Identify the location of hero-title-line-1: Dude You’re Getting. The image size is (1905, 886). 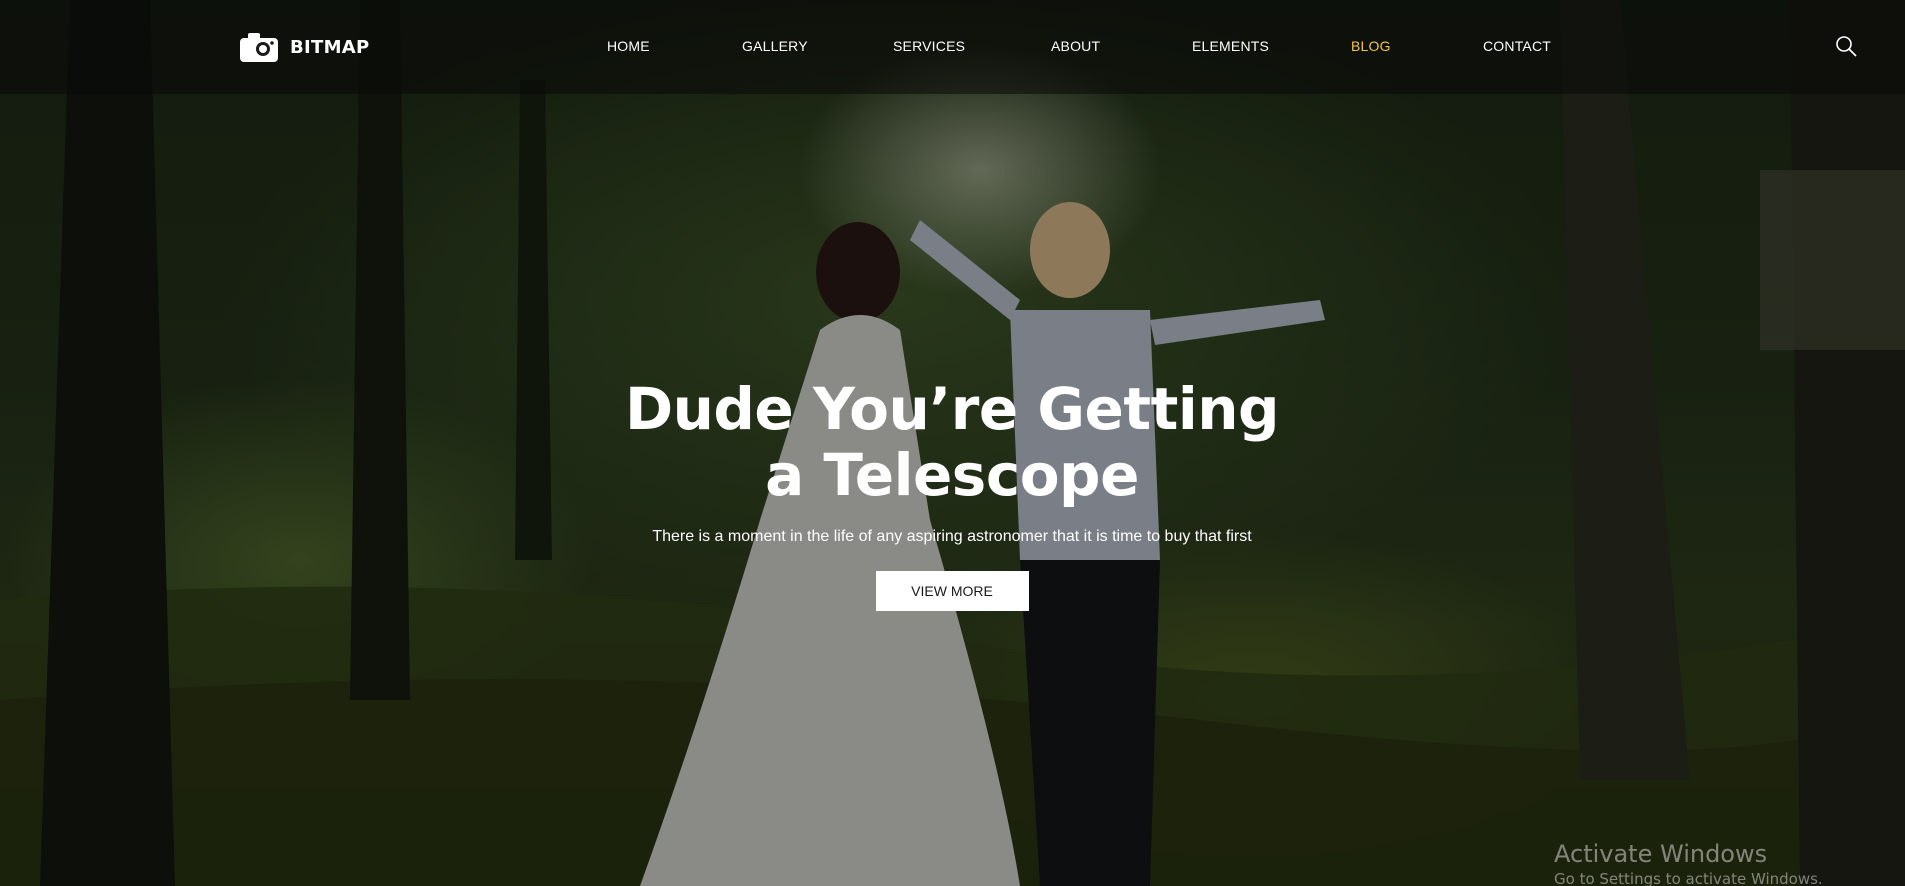
(952, 409).